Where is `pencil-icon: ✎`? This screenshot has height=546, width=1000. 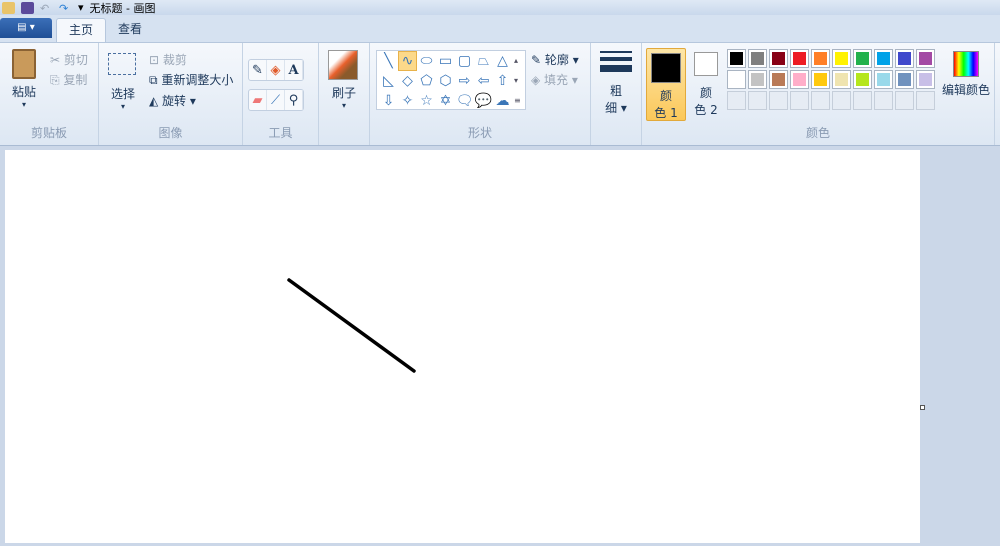
pencil-icon: ✎ is located at coordinates (258, 70).